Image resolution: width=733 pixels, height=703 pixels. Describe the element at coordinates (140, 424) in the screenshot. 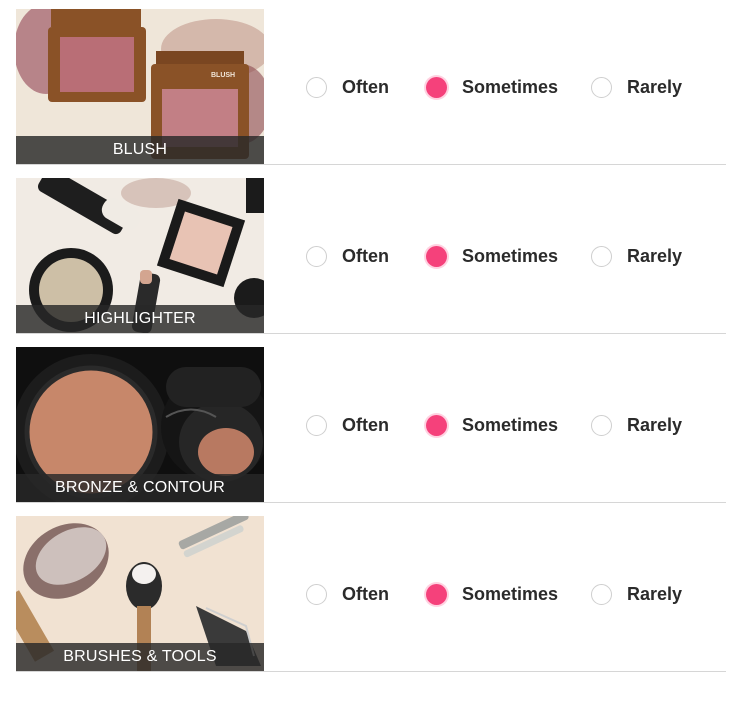

I see `bronzer-compact-image: BRONZE & CONTOUR` at that location.